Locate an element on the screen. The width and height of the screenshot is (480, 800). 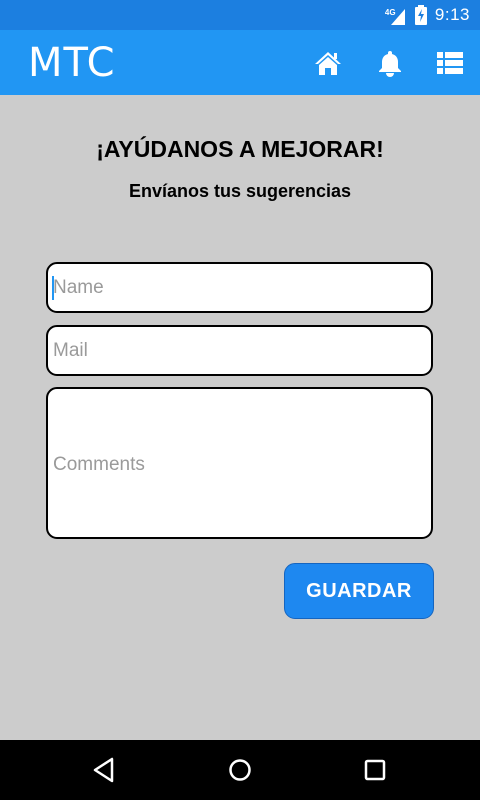
battery-icon is located at coordinates (420, 15).